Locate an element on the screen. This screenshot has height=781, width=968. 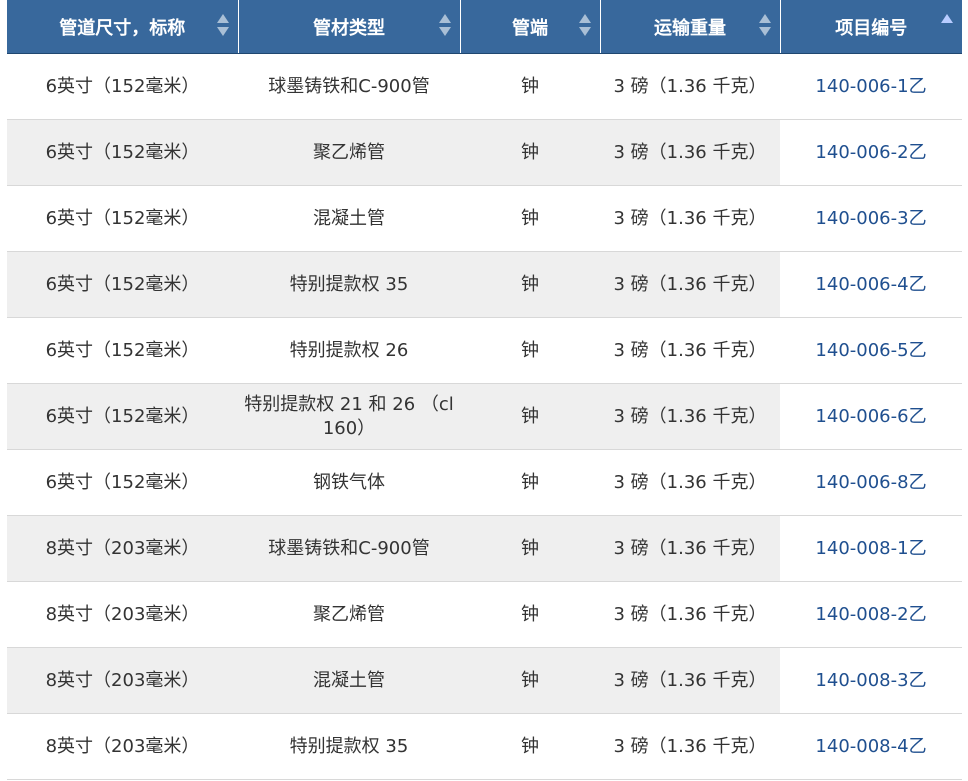
cell-item-number: 140-006-5乙 is located at coordinates (871, 350).